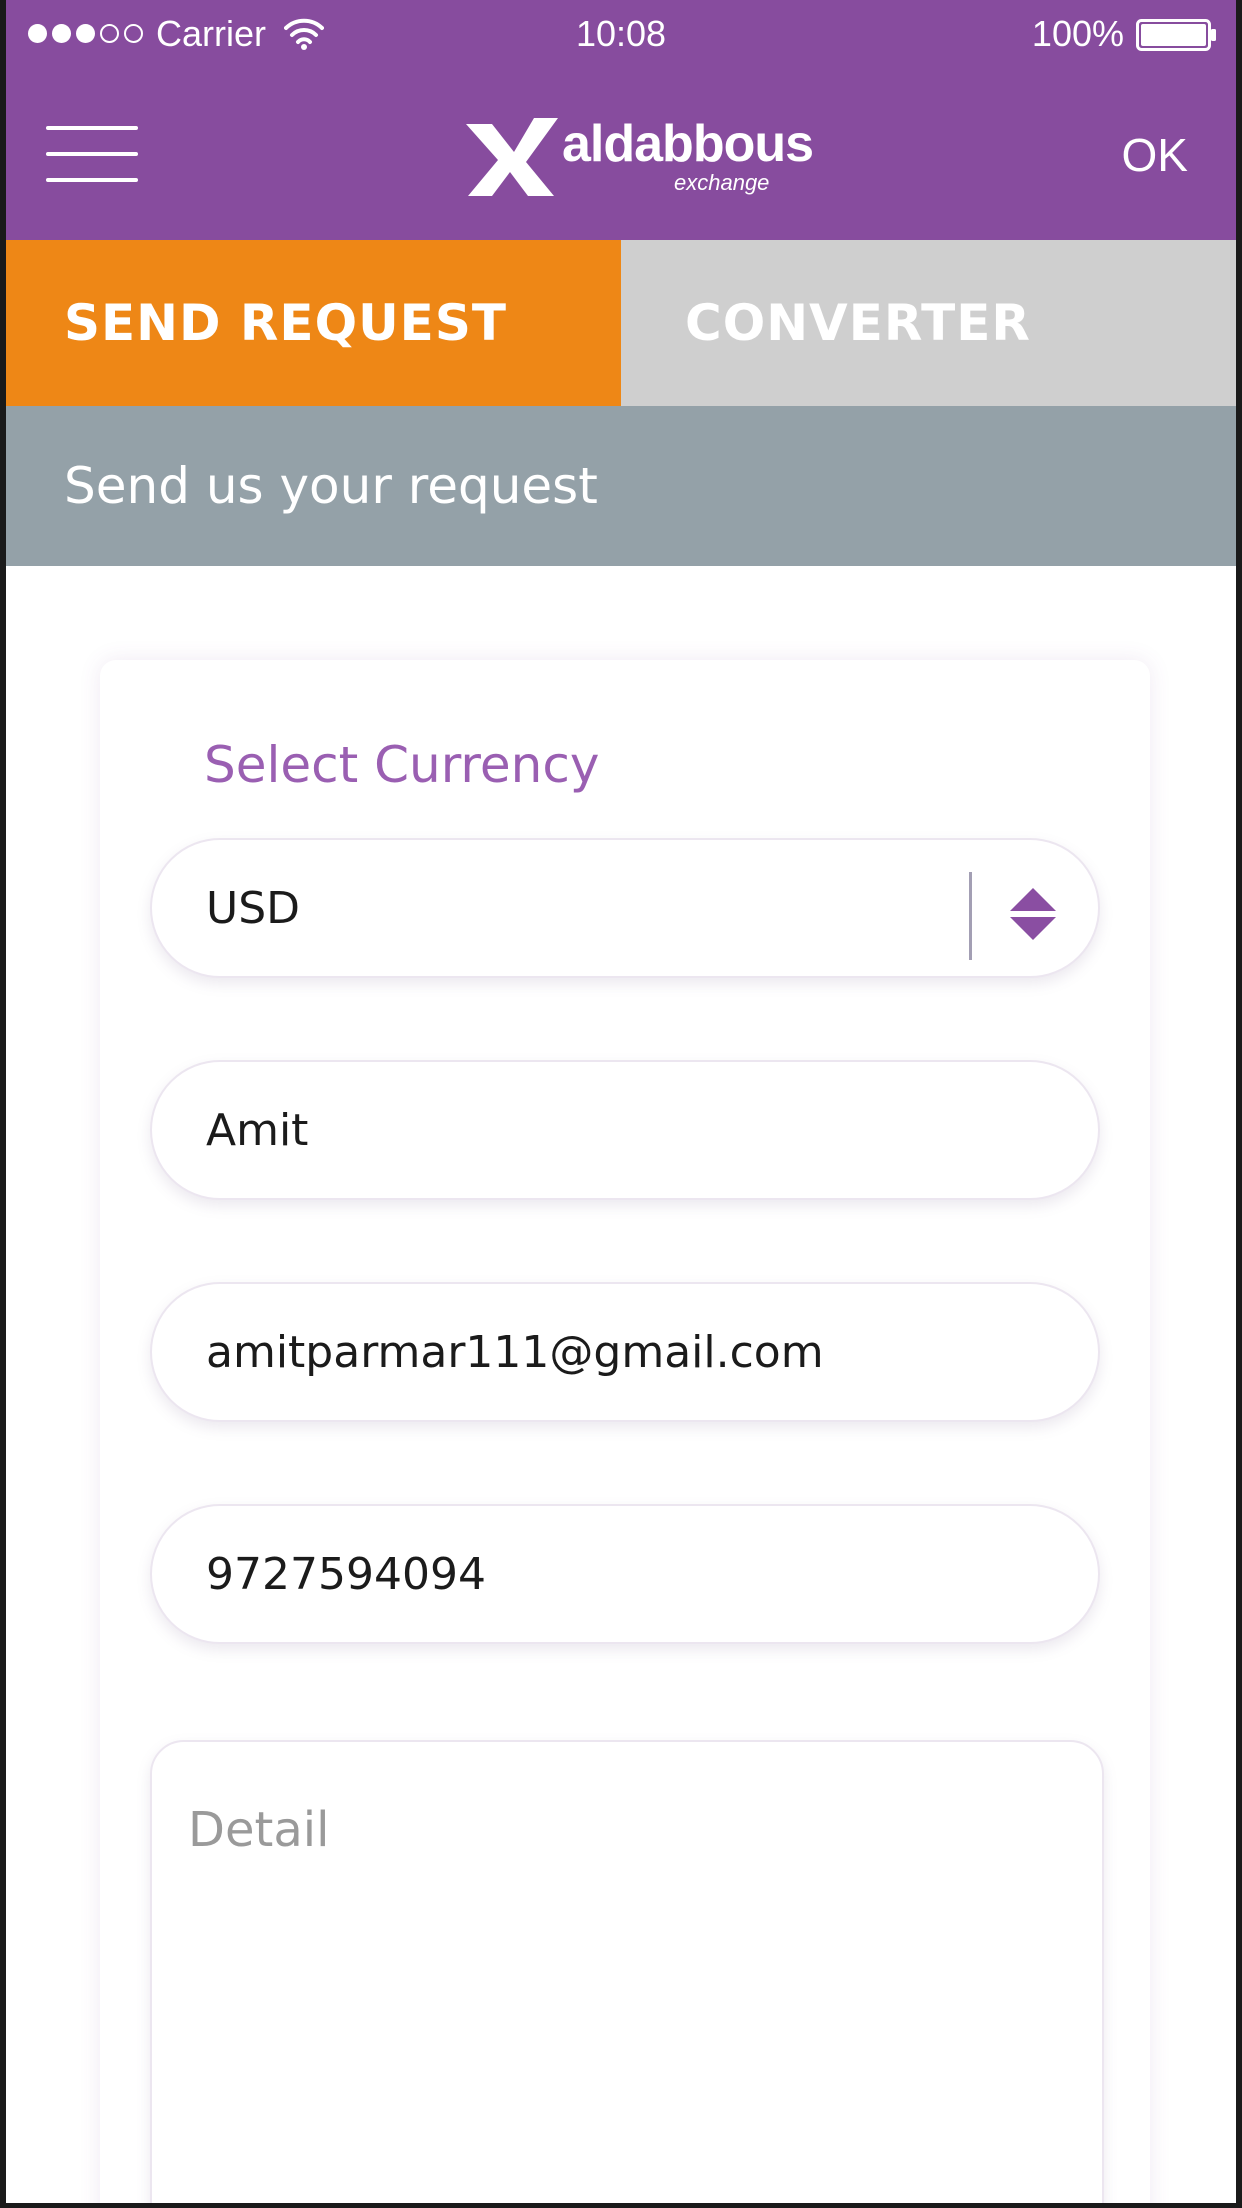 Image resolution: width=1242 pixels, height=2208 pixels. I want to click on select-currency-label: Select Currency, so click(402, 765).